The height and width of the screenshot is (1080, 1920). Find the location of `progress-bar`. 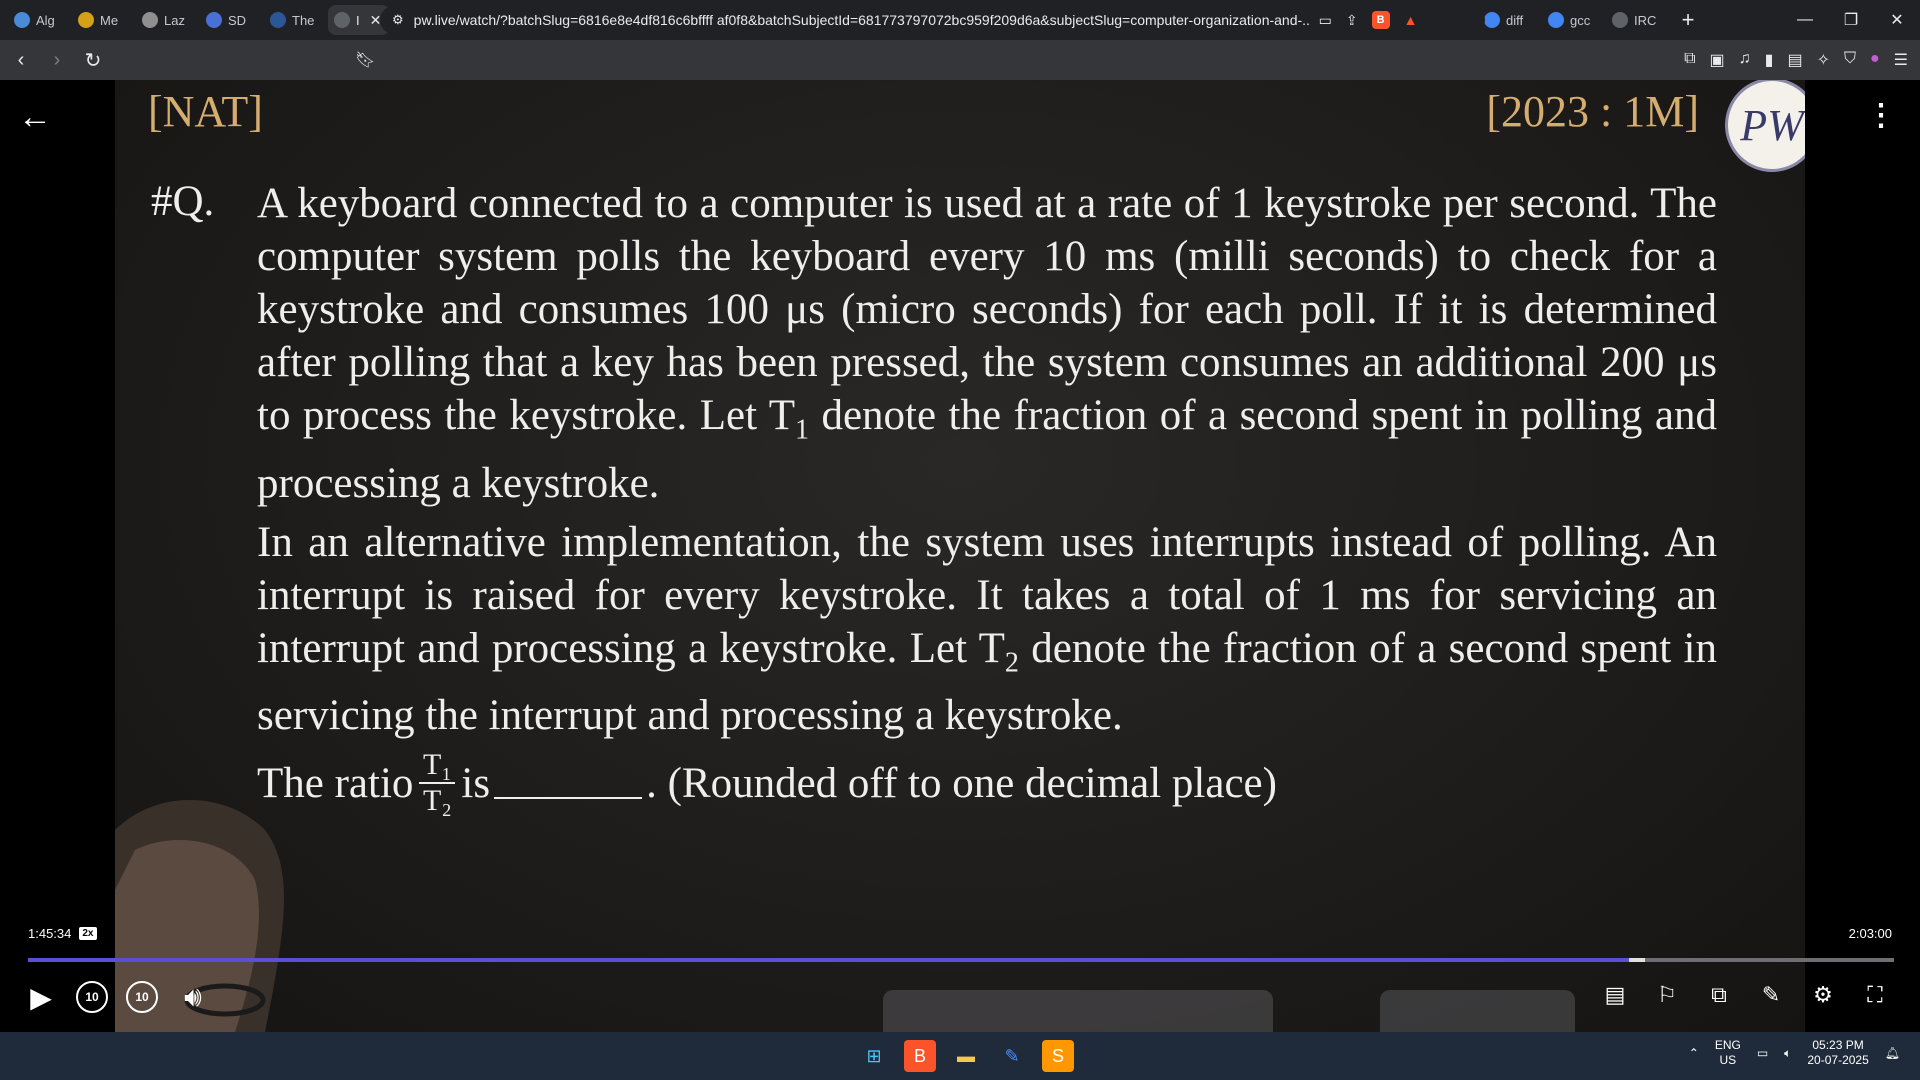

progress-bar is located at coordinates (961, 960).